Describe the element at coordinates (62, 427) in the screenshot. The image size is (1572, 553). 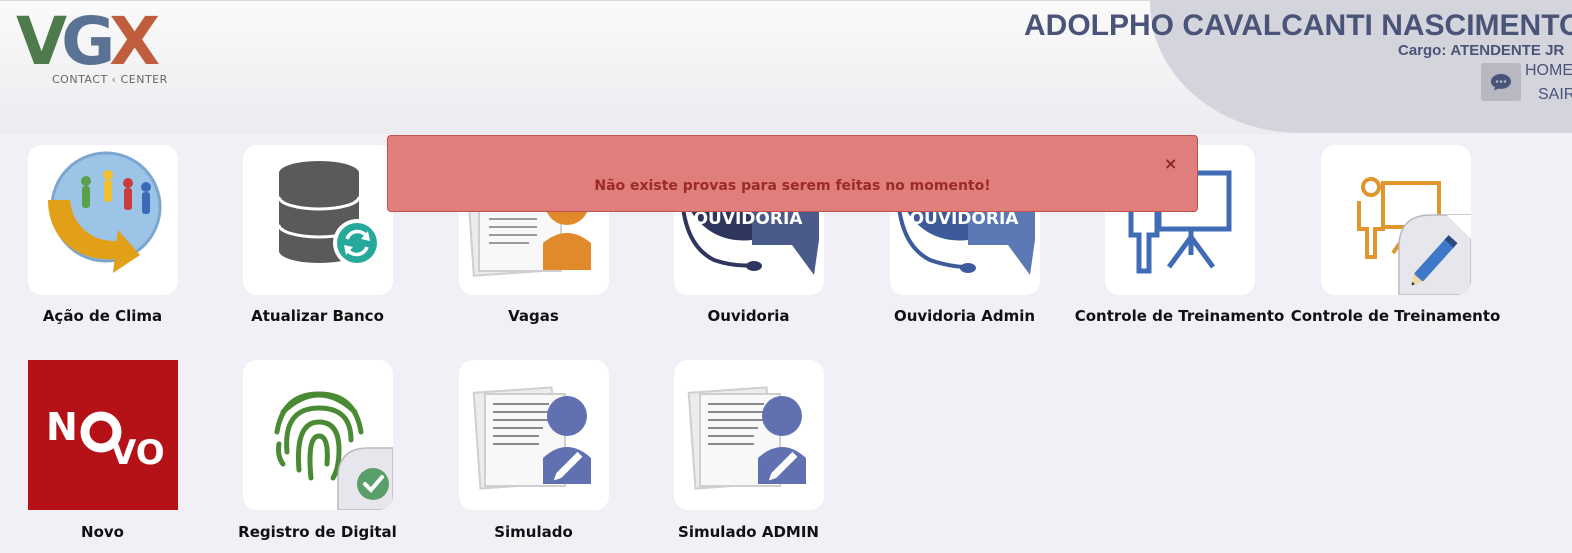
I see `svg-text: N` at that location.